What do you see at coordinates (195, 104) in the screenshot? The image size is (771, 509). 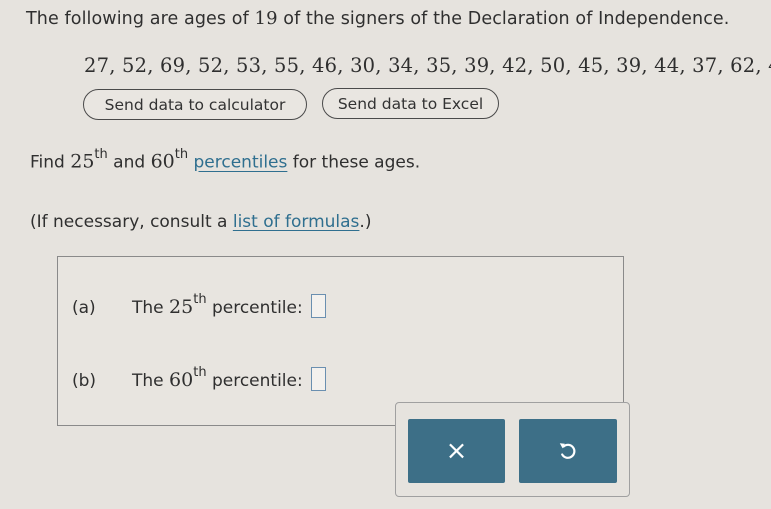 I see `send-to-calculator-button: Send data to calculator` at bounding box center [195, 104].